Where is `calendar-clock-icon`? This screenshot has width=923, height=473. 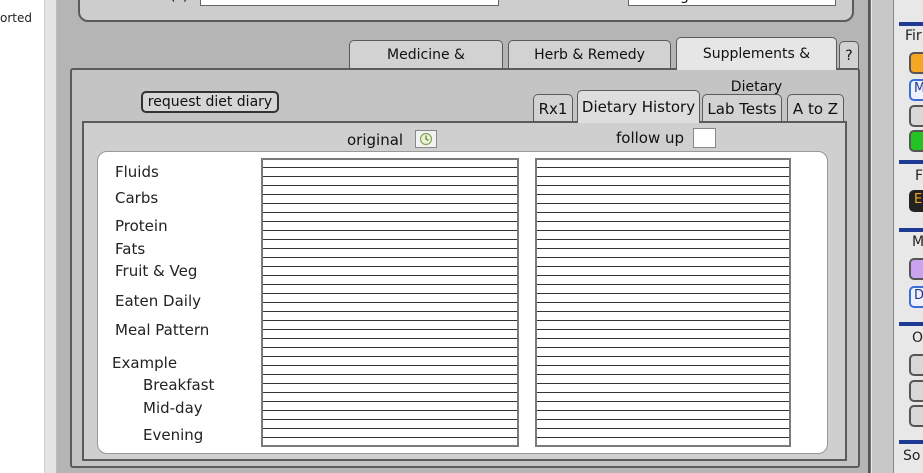
calendar-clock-icon is located at coordinates (426, 139).